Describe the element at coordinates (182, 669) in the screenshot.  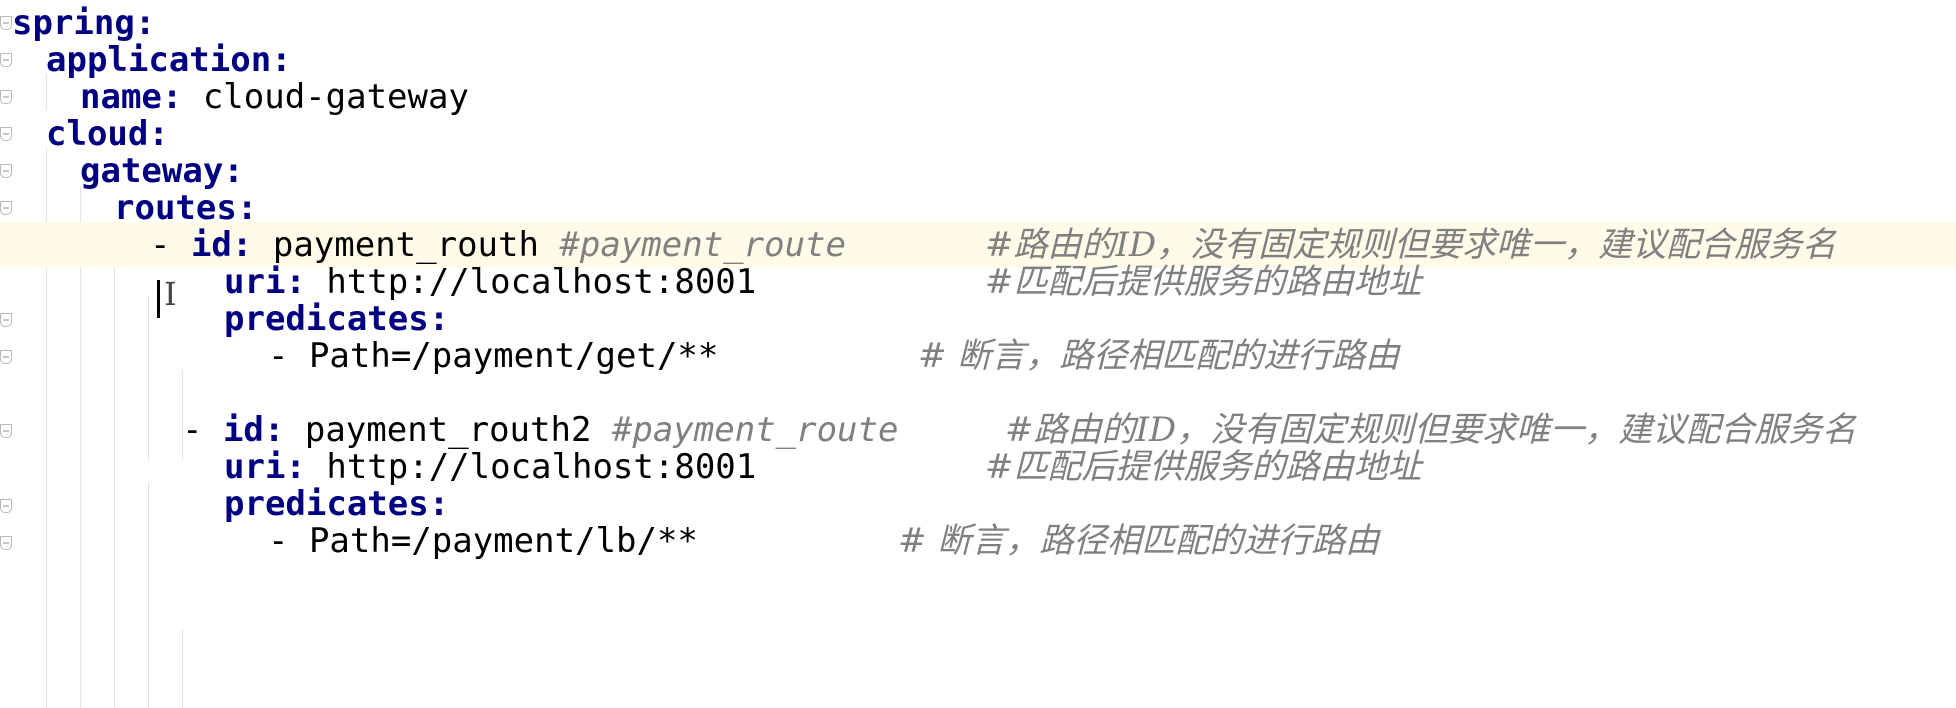
I see `indent-guide` at that location.